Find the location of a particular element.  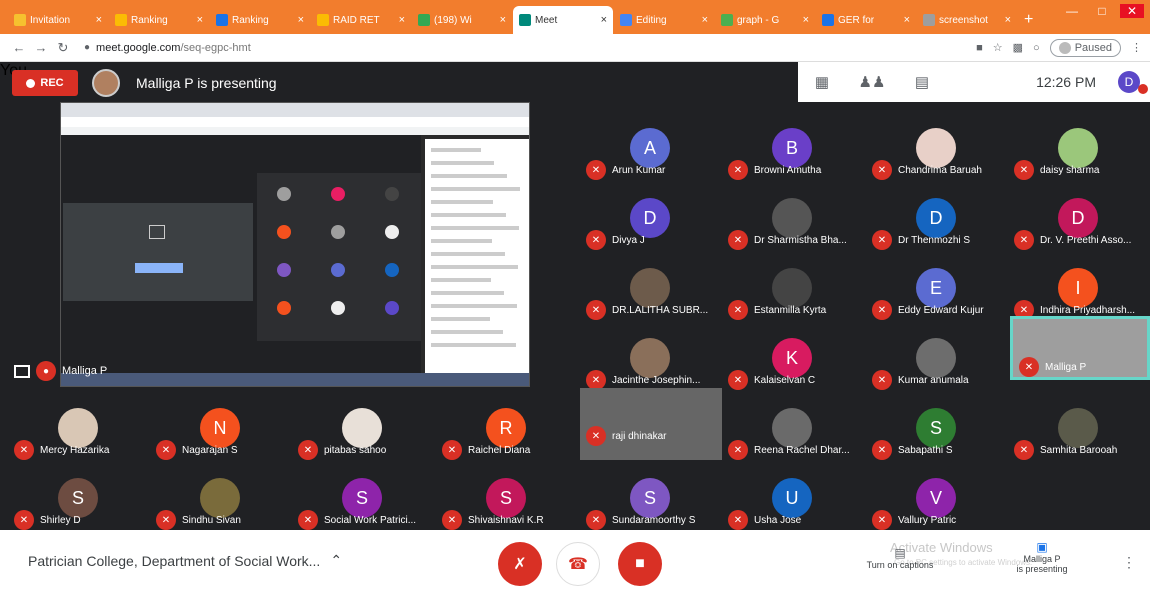

browser-menu-icon: ⋮ is located at coordinates (1136, 47).